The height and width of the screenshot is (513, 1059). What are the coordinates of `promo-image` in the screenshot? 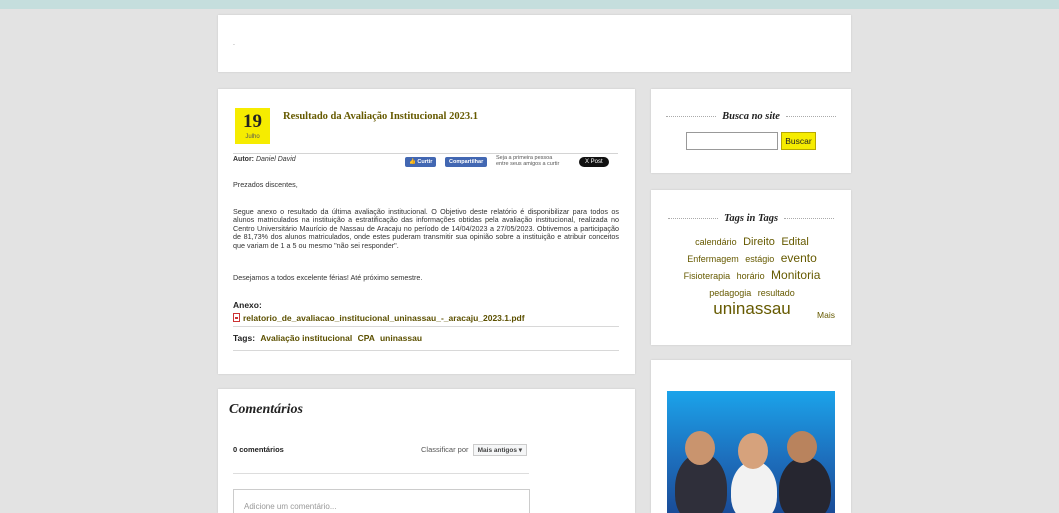 It's located at (751, 452).